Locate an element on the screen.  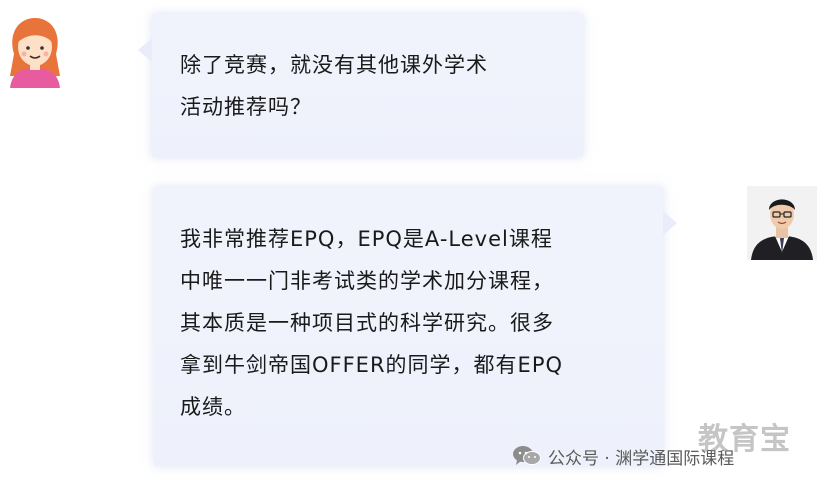
answer-line: 成绩。 is located at coordinates (213, 407).